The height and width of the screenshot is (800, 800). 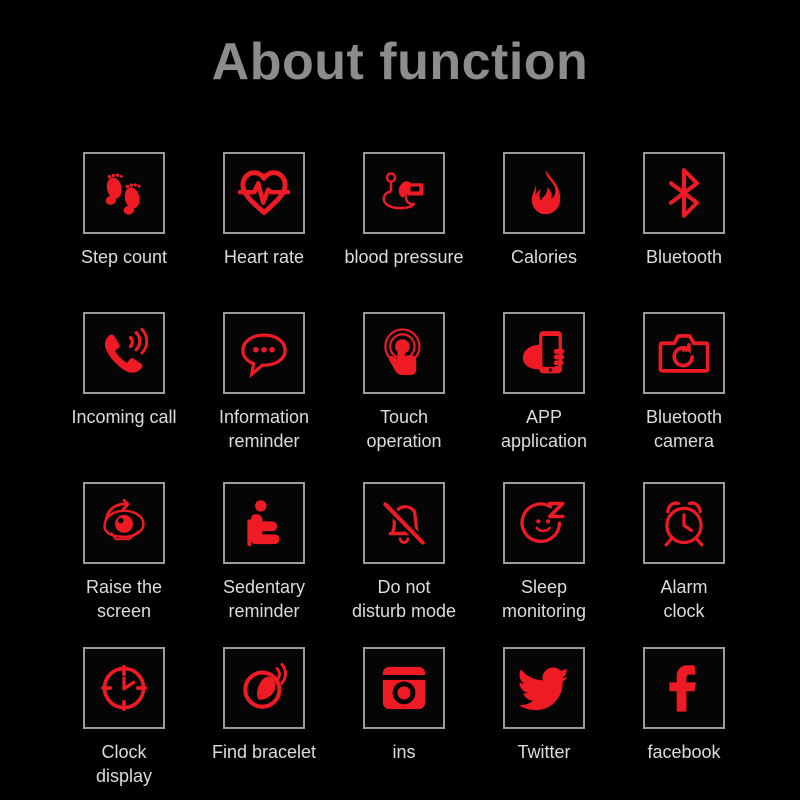 What do you see at coordinates (264, 356) in the screenshot?
I see `speech-bubble-icon` at bounding box center [264, 356].